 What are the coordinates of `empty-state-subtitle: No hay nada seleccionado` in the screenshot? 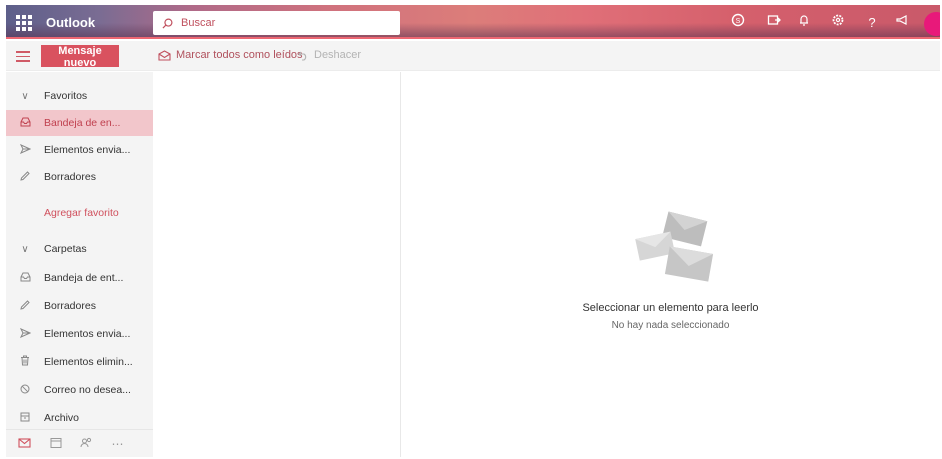 It's located at (670, 325).